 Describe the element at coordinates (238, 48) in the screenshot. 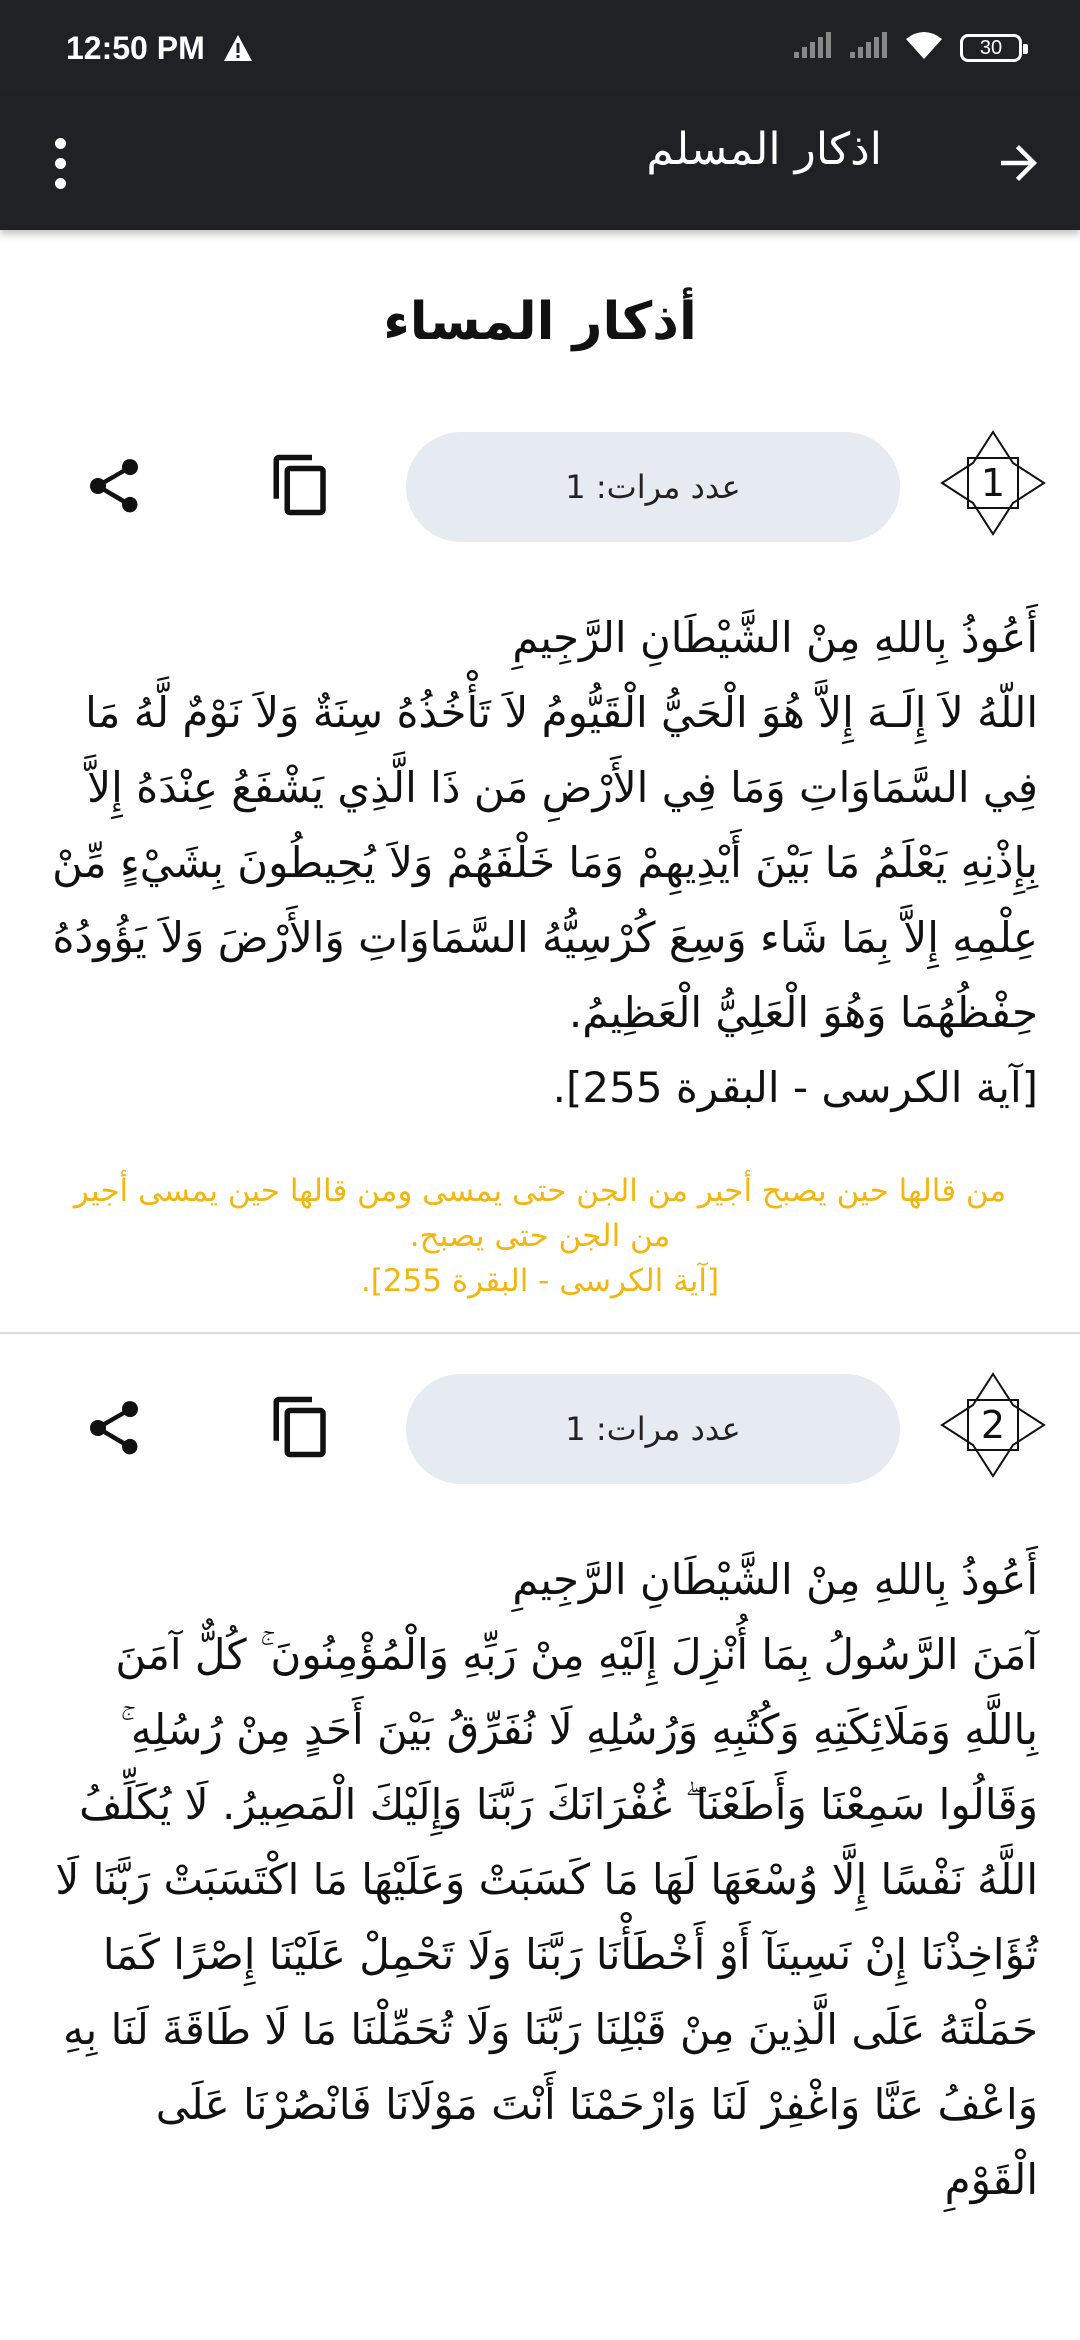

I see `warning-icon` at that location.